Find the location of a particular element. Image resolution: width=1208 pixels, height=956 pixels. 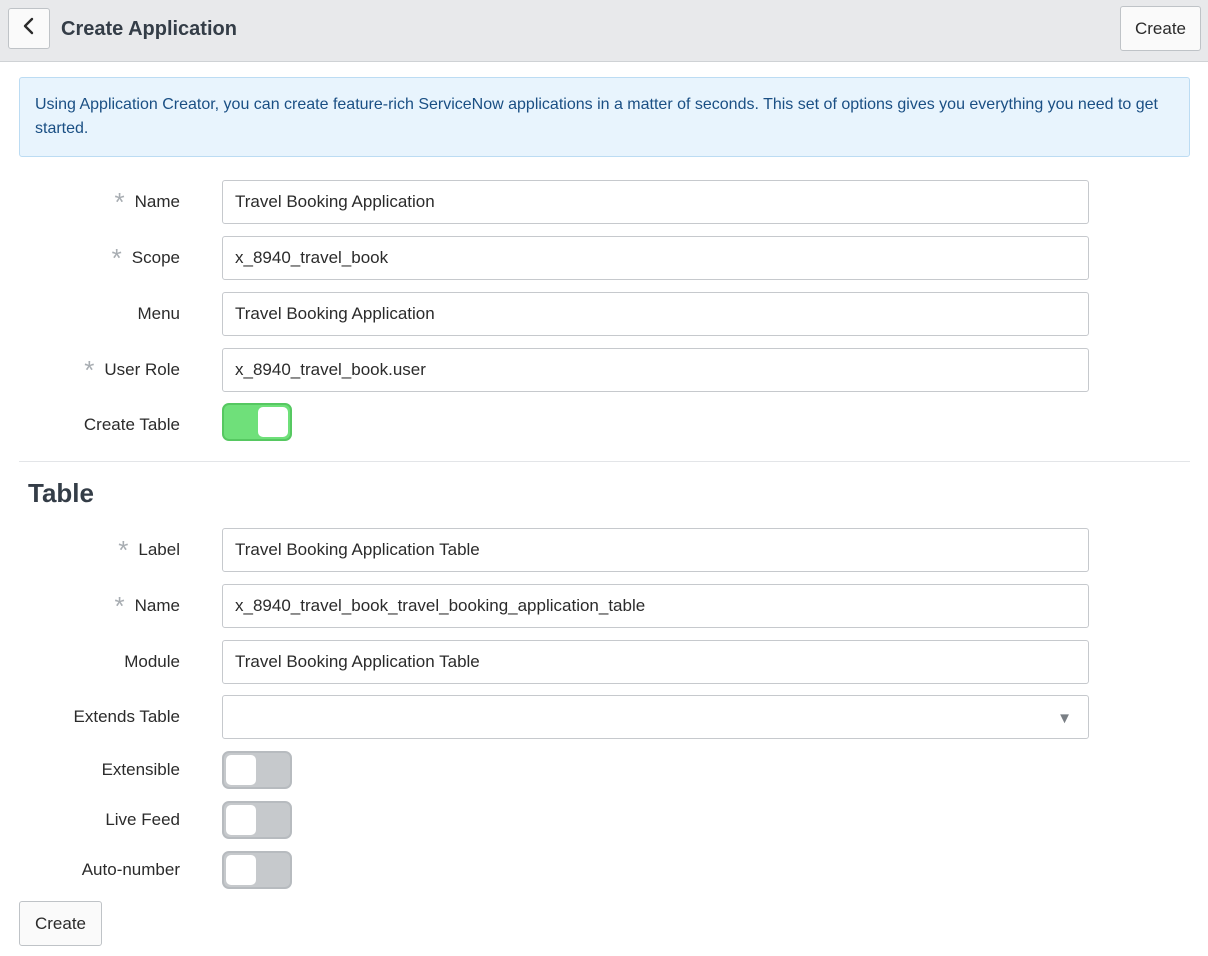

field-row-auto-number: Auto-number is located at coordinates (604, 873).